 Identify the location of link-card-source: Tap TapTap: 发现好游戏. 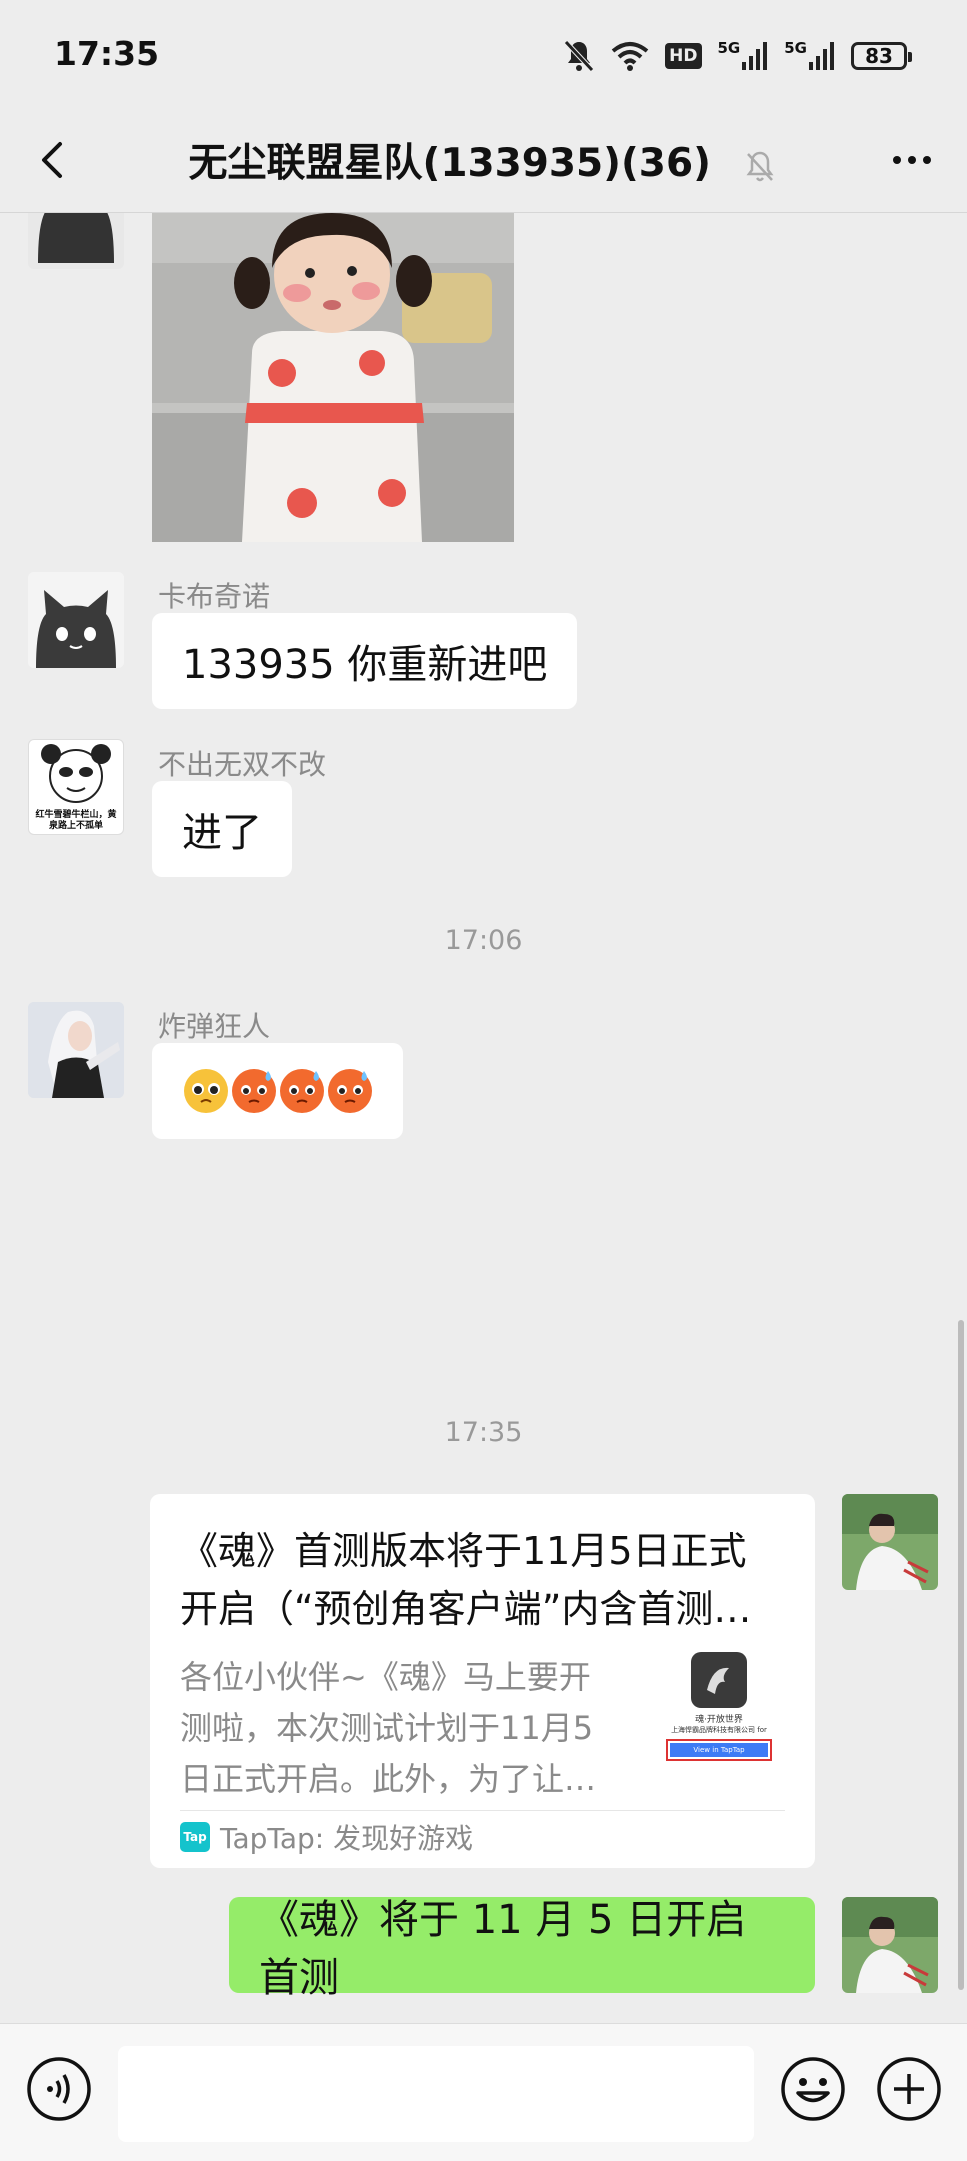
(482, 1836).